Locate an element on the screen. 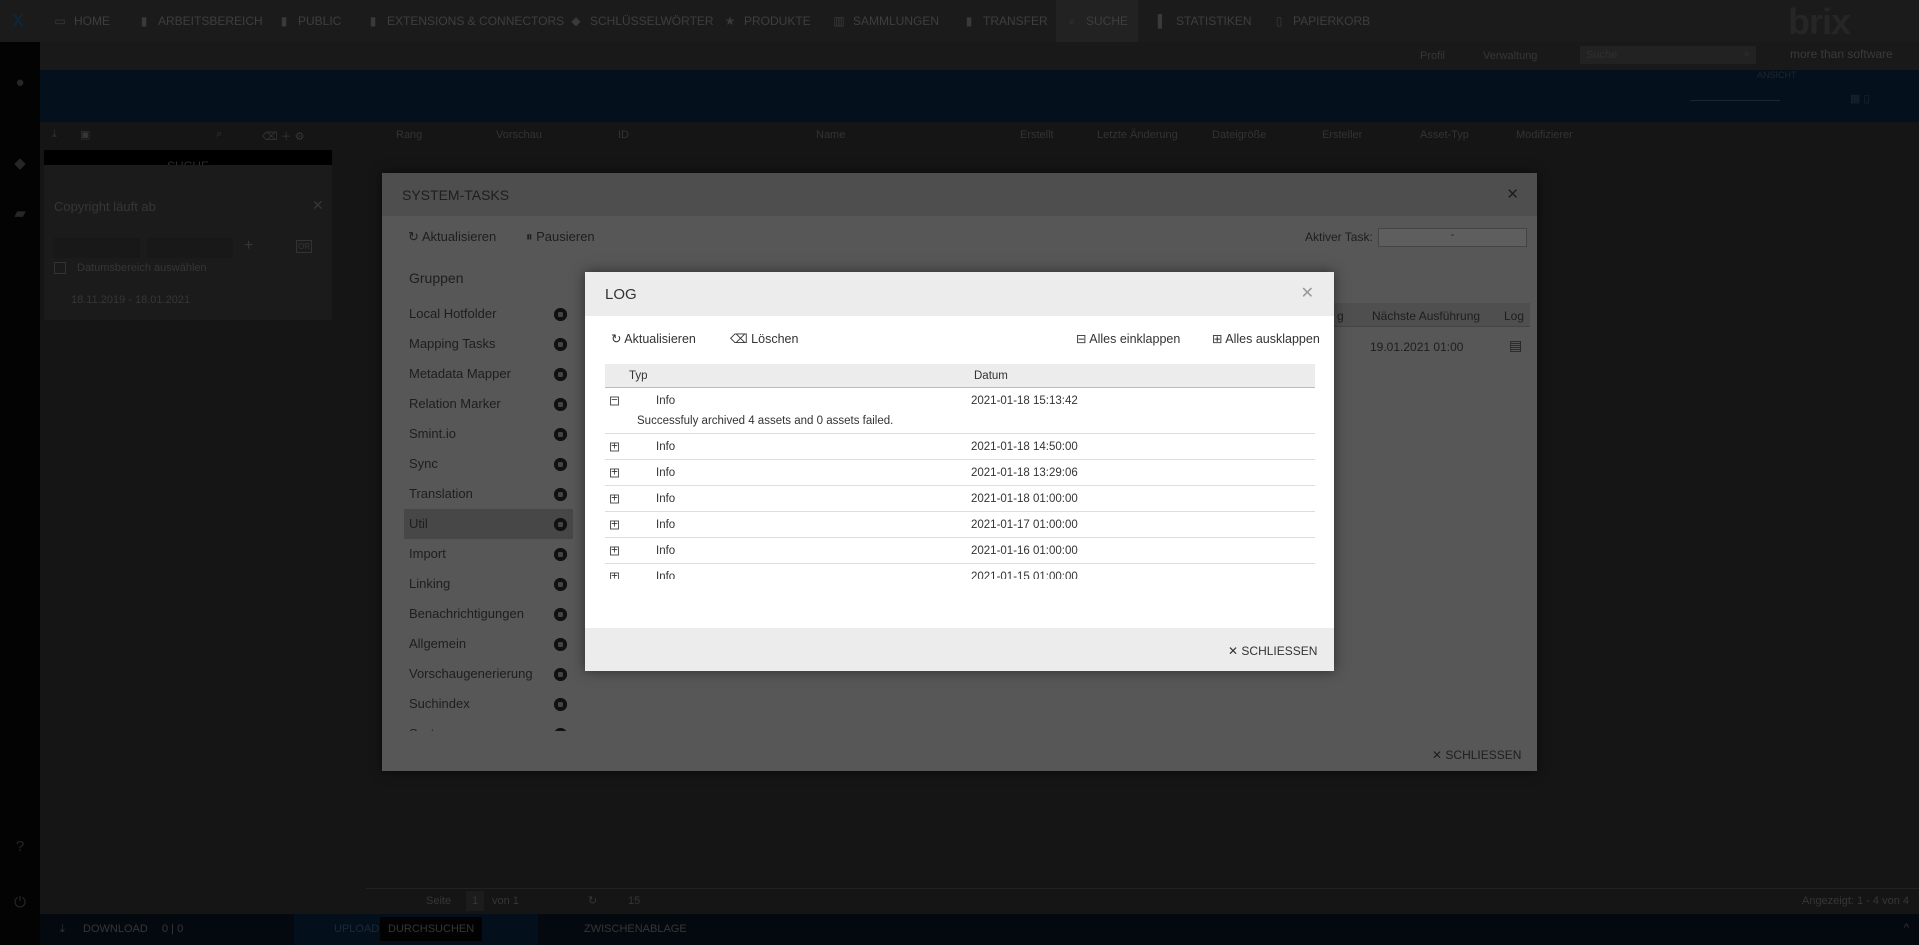  save-icon: ▣ is located at coordinates (85, 134).